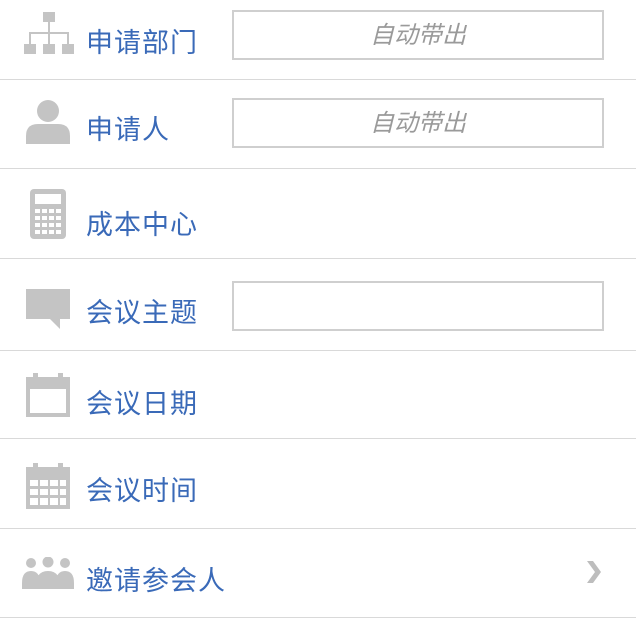 The image size is (636, 618). I want to click on meeting-time-label: 会议时间, so click(142, 491).